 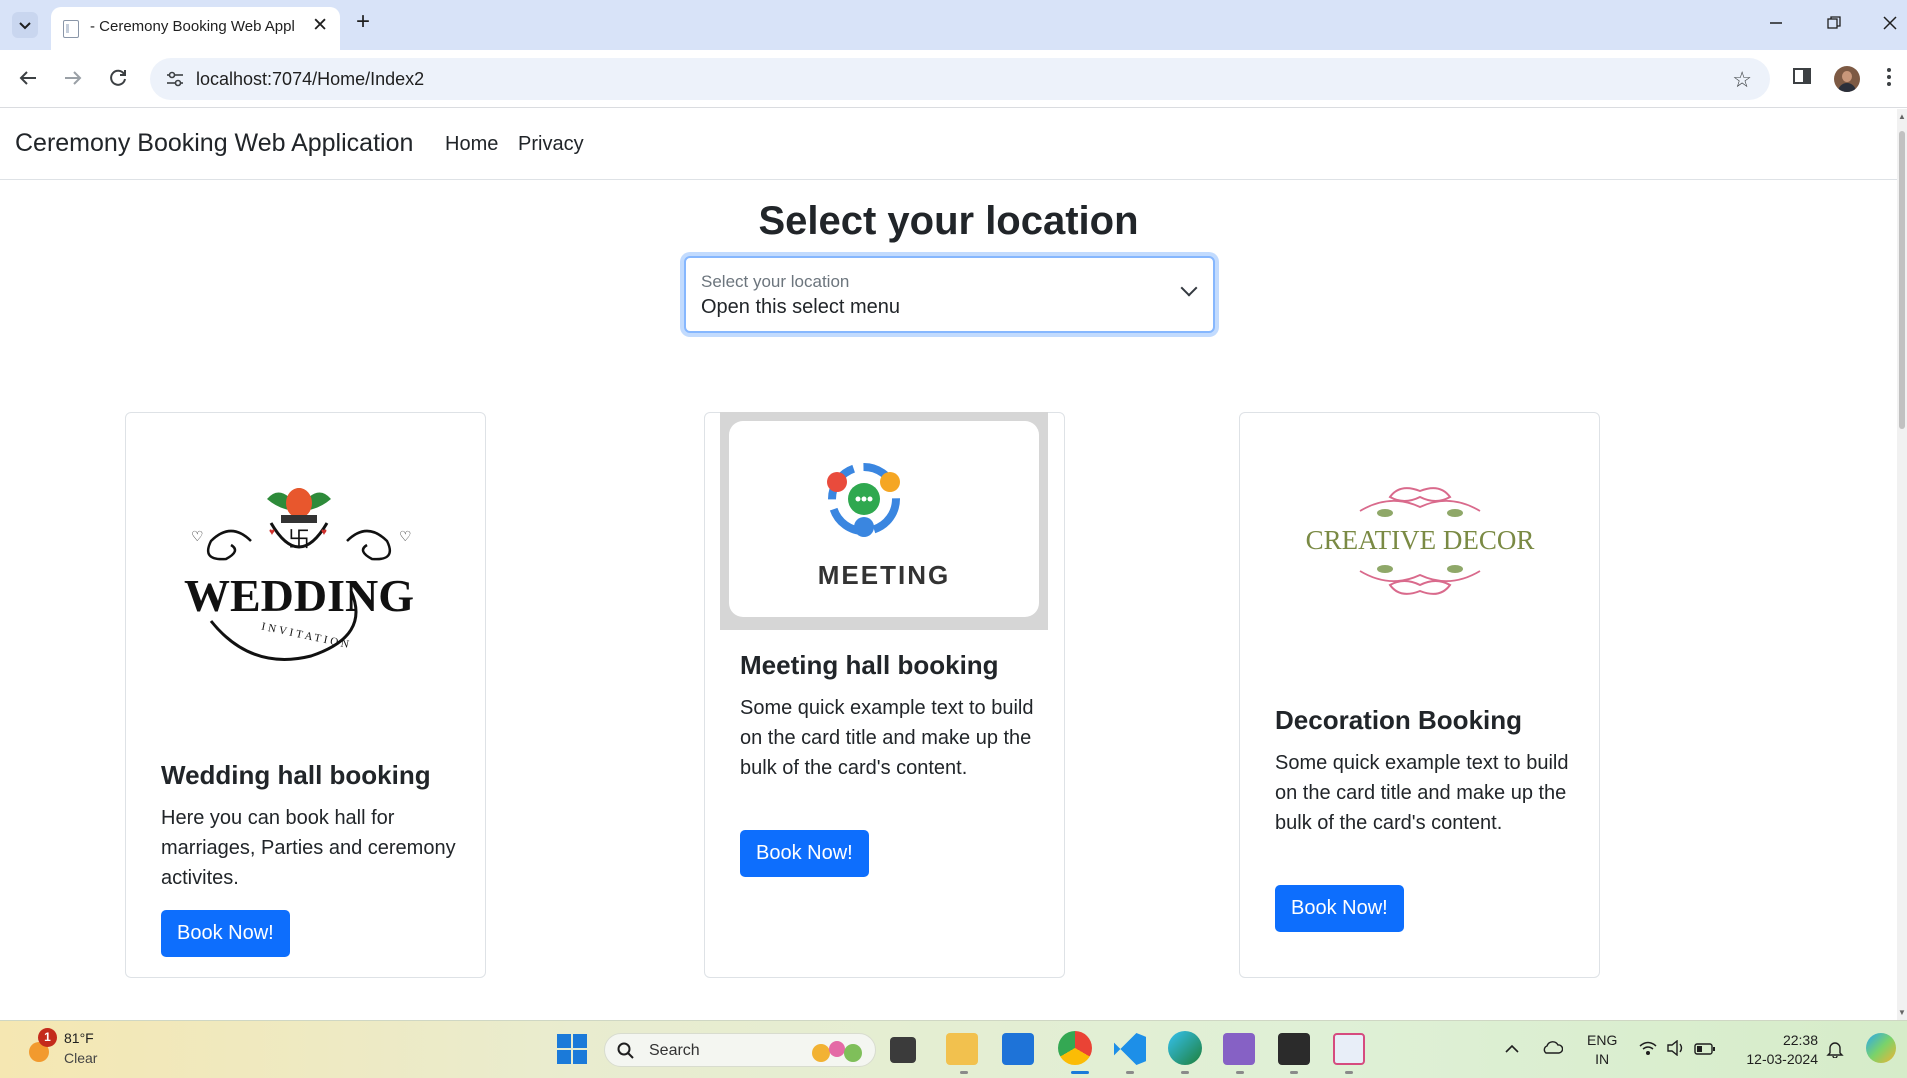 I want to click on tab-title: - Ceremony Booking Web Appli, so click(x=192, y=26).